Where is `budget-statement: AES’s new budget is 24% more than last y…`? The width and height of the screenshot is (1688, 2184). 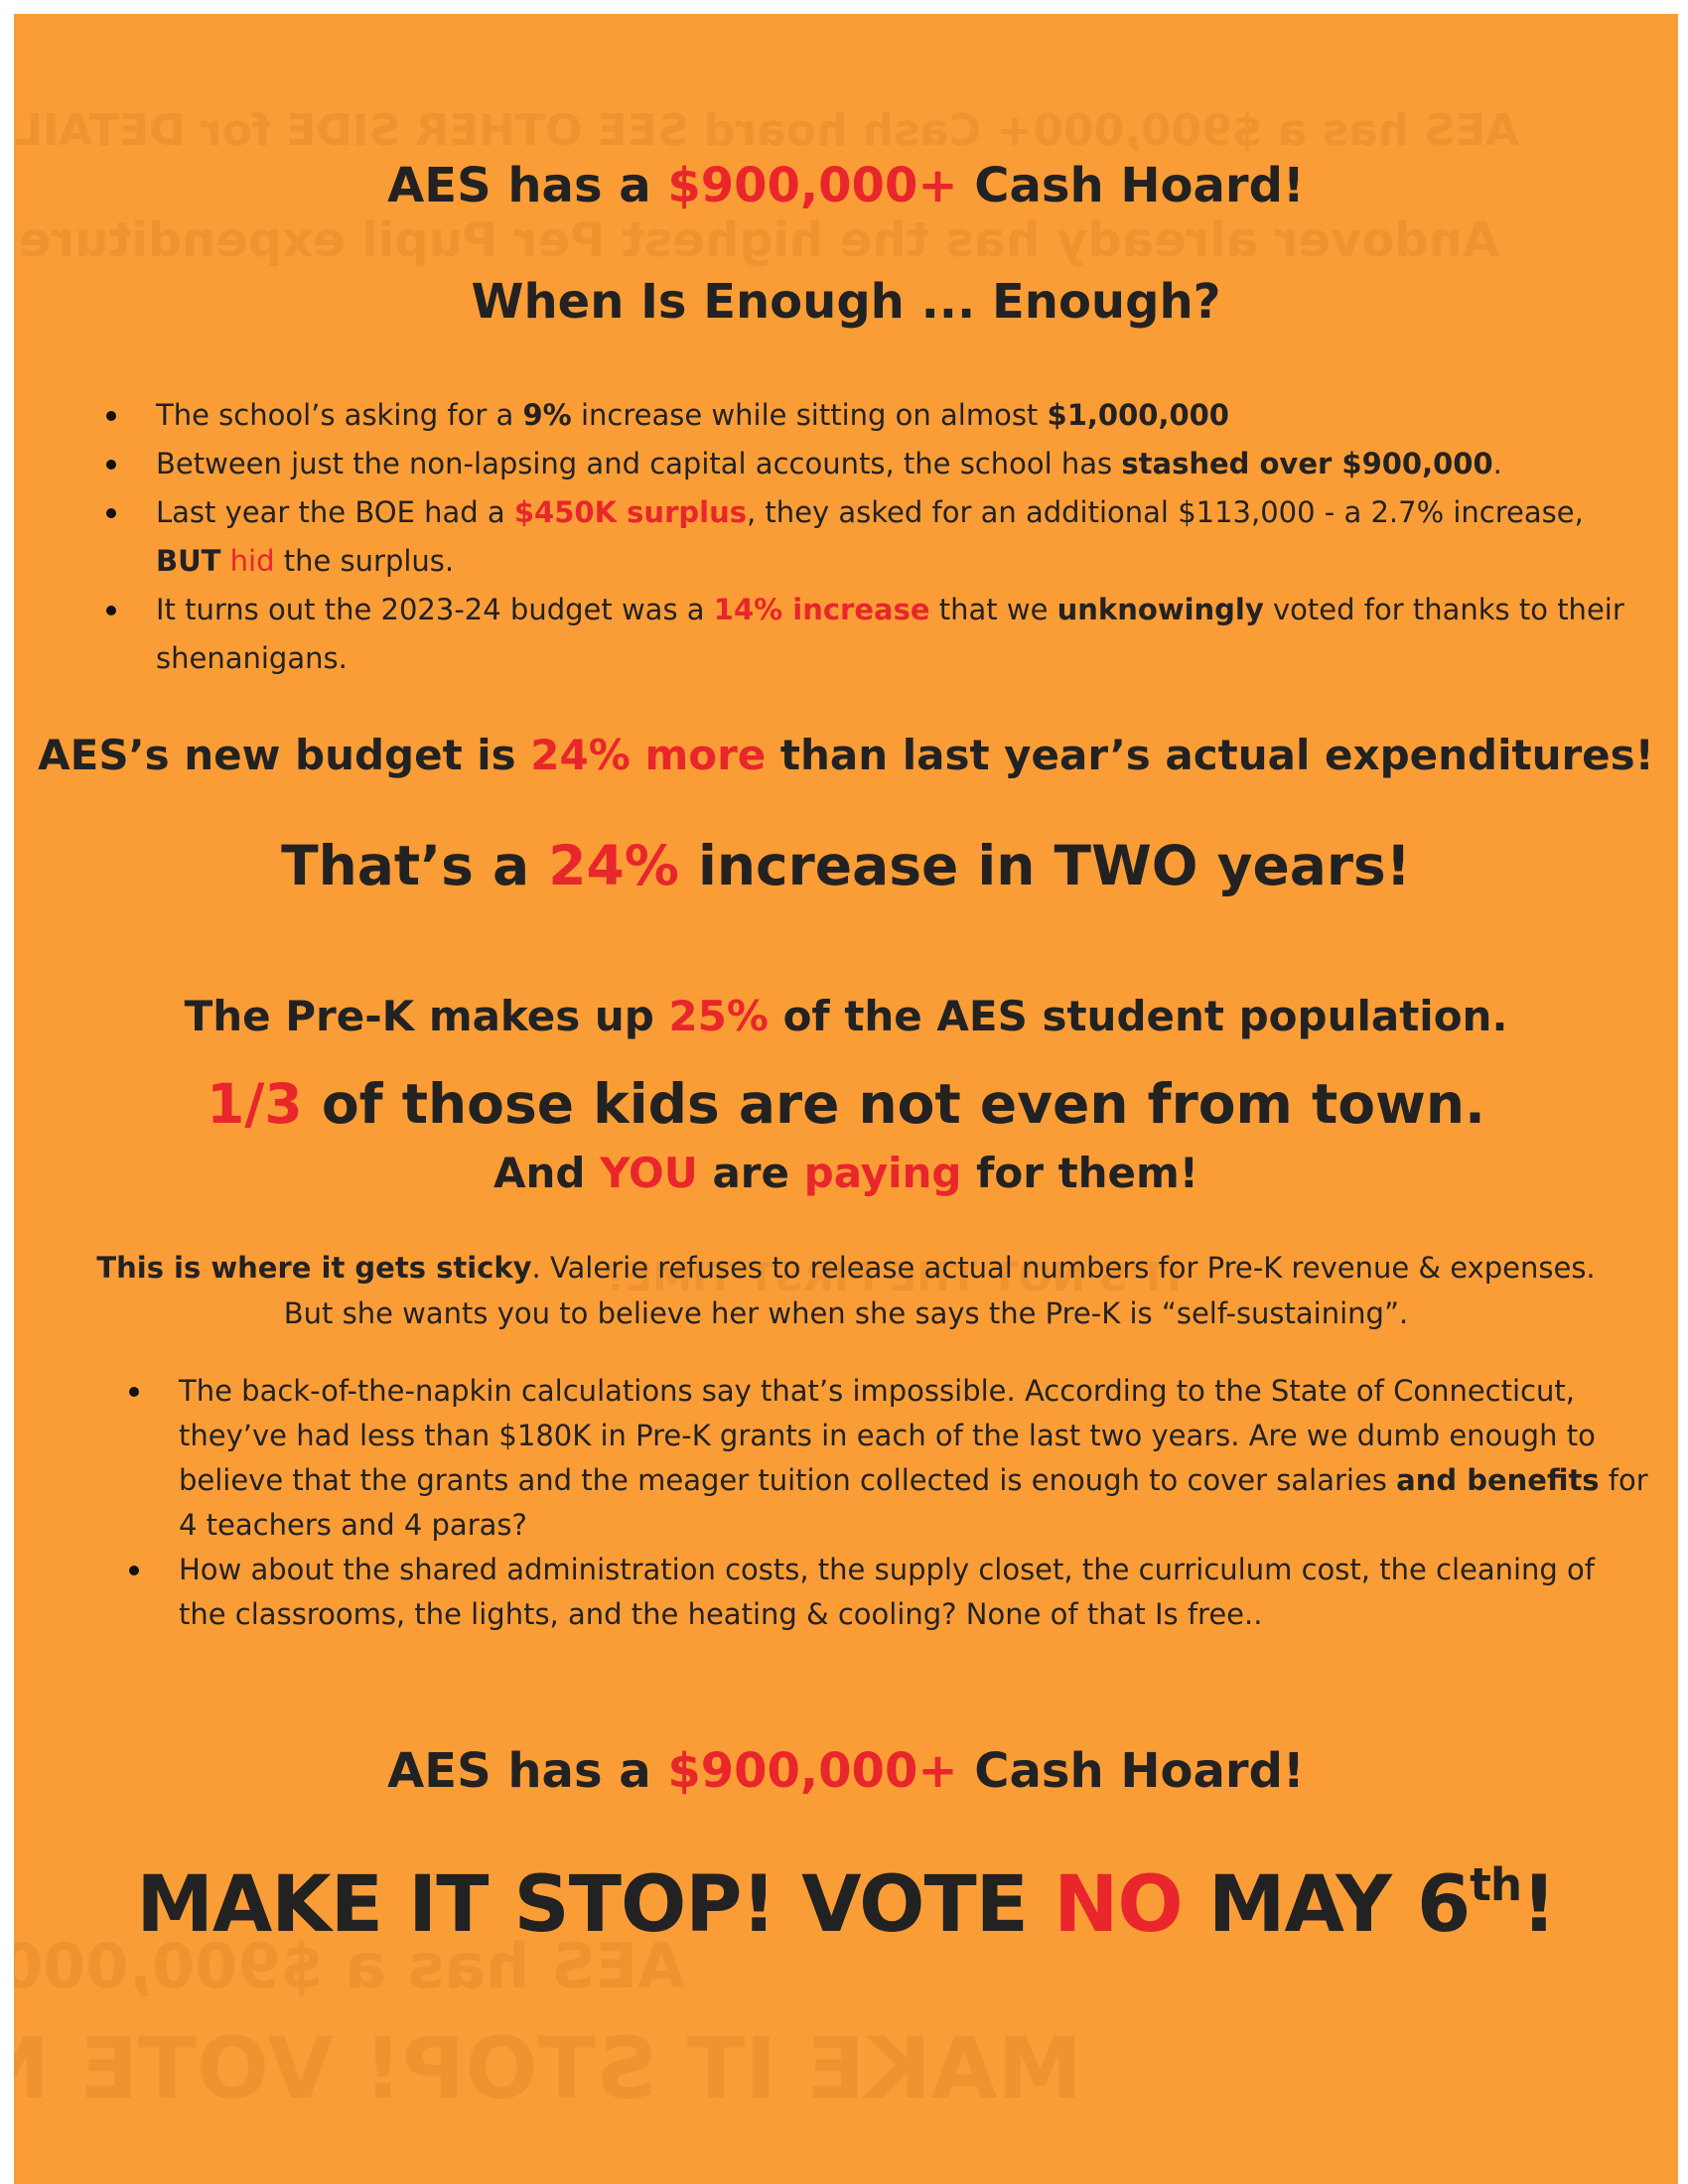 budget-statement: AES’s new budget is 24% more than last y… is located at coordinates (846, 755).